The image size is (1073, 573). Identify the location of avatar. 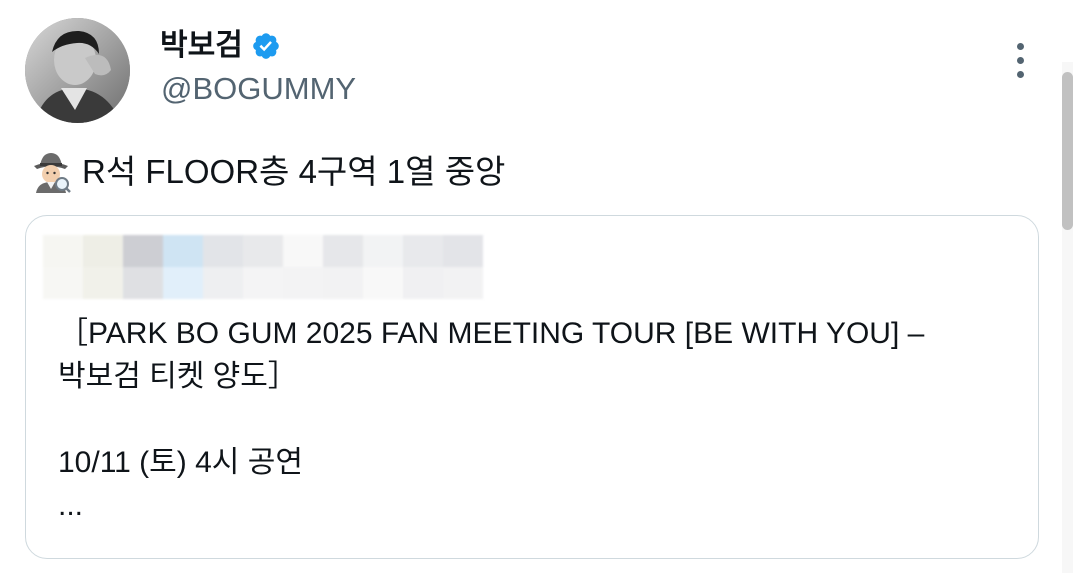
(77, 70).